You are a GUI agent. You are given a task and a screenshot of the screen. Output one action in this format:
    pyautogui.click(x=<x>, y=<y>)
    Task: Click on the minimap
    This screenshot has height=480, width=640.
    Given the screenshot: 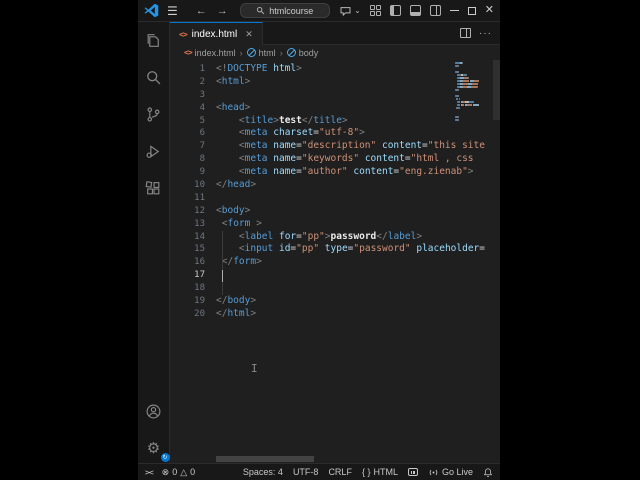 What is the action you would take?
    pyautogui.click(x=473, y=92)
    